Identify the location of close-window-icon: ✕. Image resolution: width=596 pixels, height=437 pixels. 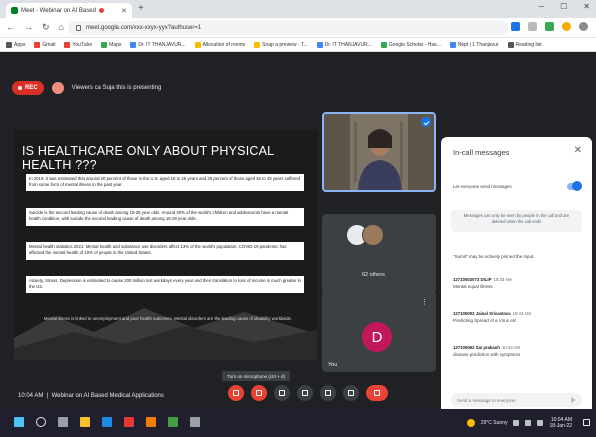
(586, 6).